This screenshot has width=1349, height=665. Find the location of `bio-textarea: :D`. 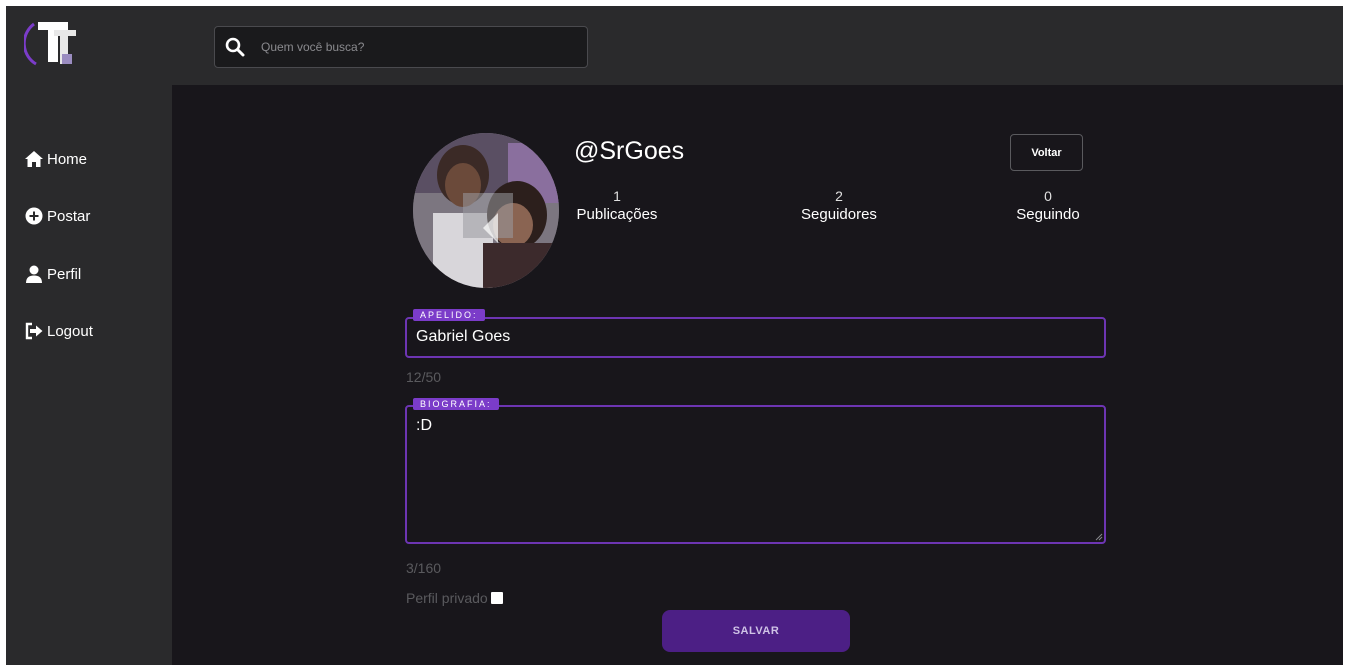

bio-textarea: :D is located at coordinates (756, 476).